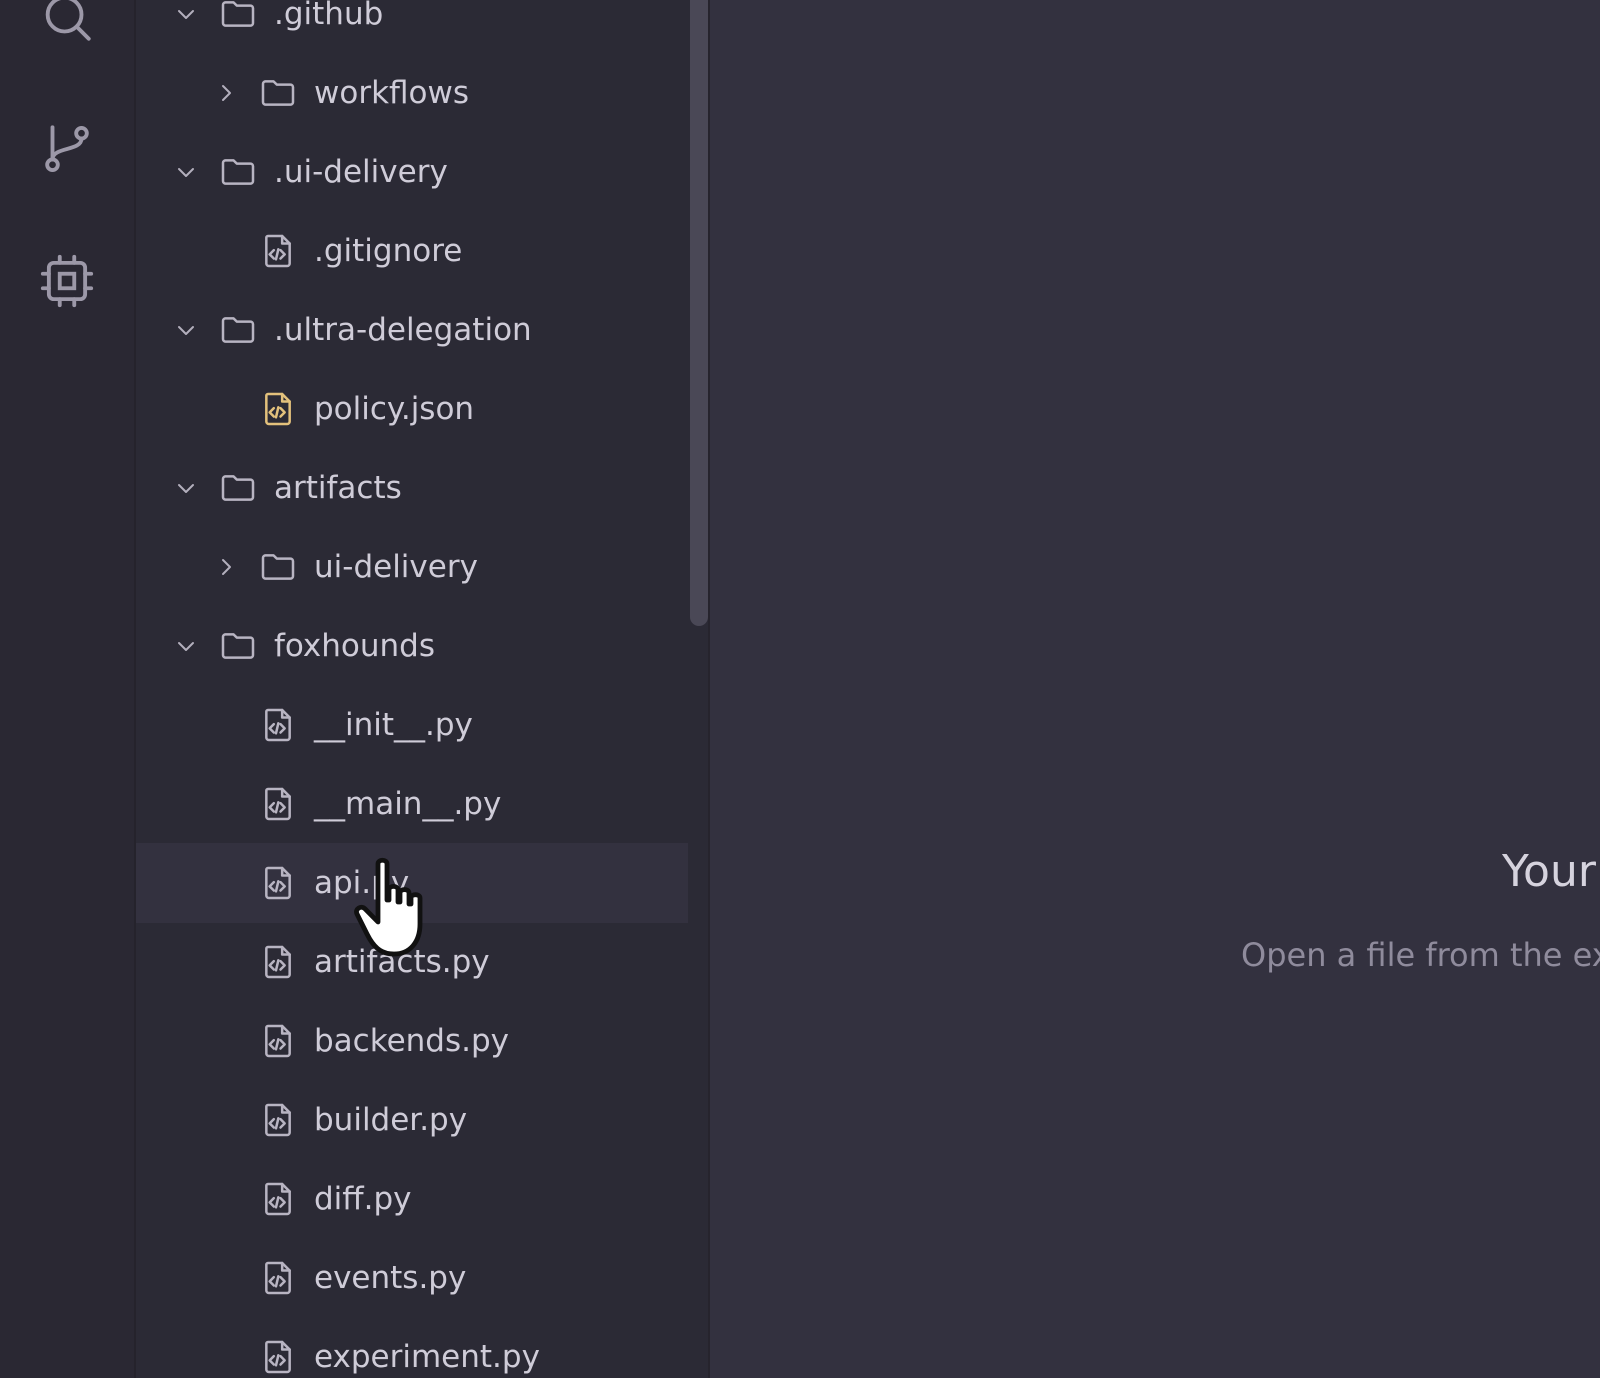 This screenshot has width=1600, height=1378. I want to click on tree-item-label: experiment.py, so click(427, 1357).